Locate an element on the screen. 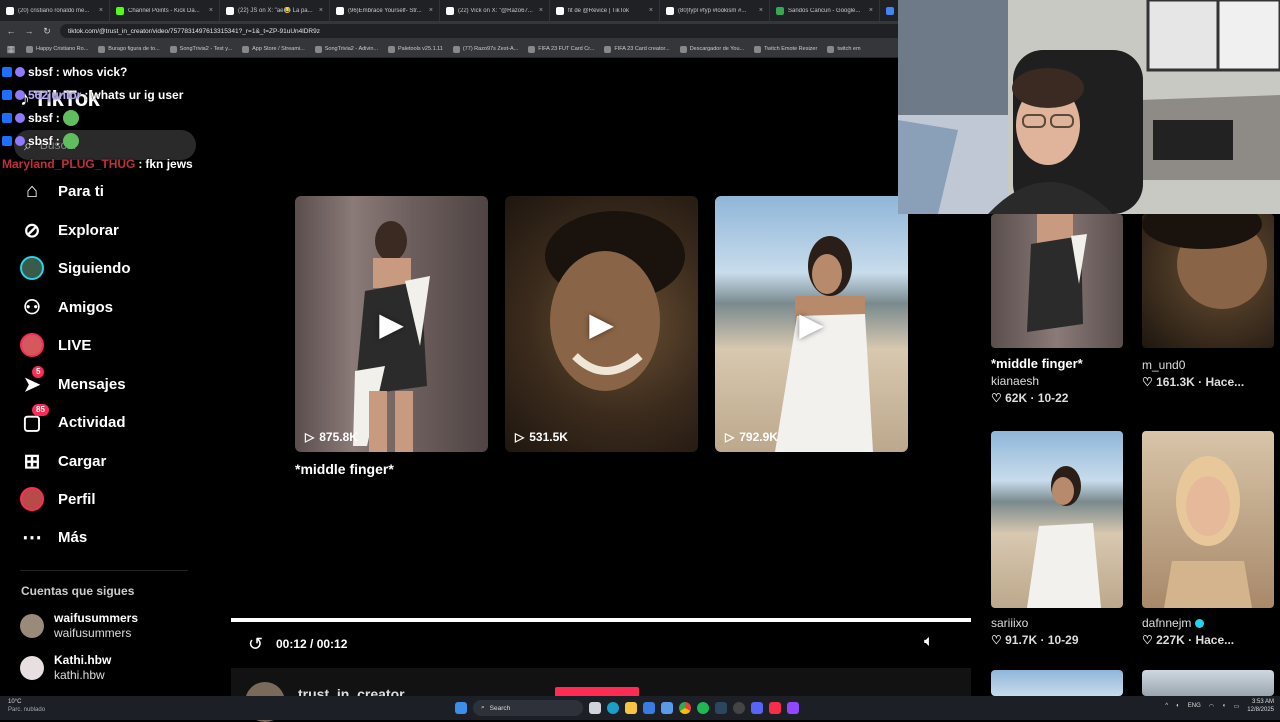 Image resolution: width=1280 pixels, height=722 pixels. store-icon is located at coordinates (649, 708).